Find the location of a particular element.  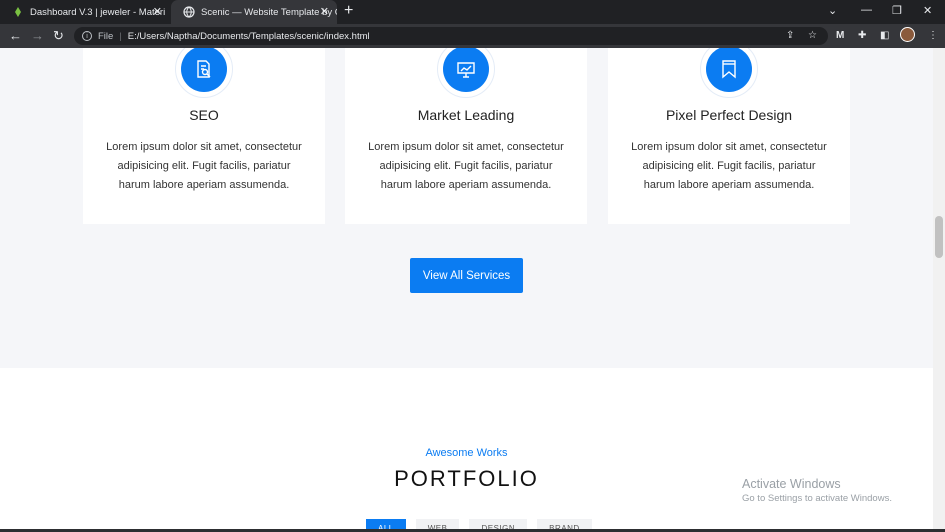

bookmark-icon is located at coordinates (729, 70).